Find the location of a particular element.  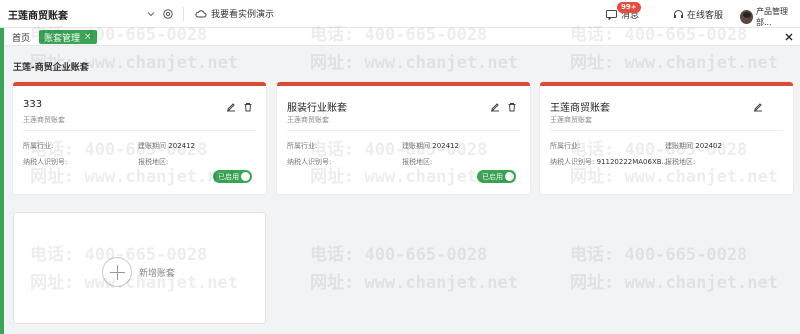

tab-label: 账套管理 is located at coordinates (62, 38).